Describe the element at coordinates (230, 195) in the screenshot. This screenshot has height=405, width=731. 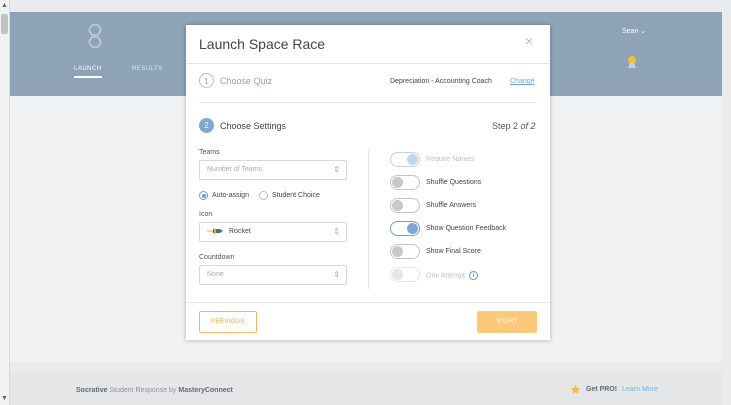
I see `auto-assign-label: Auto-assign` at that location.